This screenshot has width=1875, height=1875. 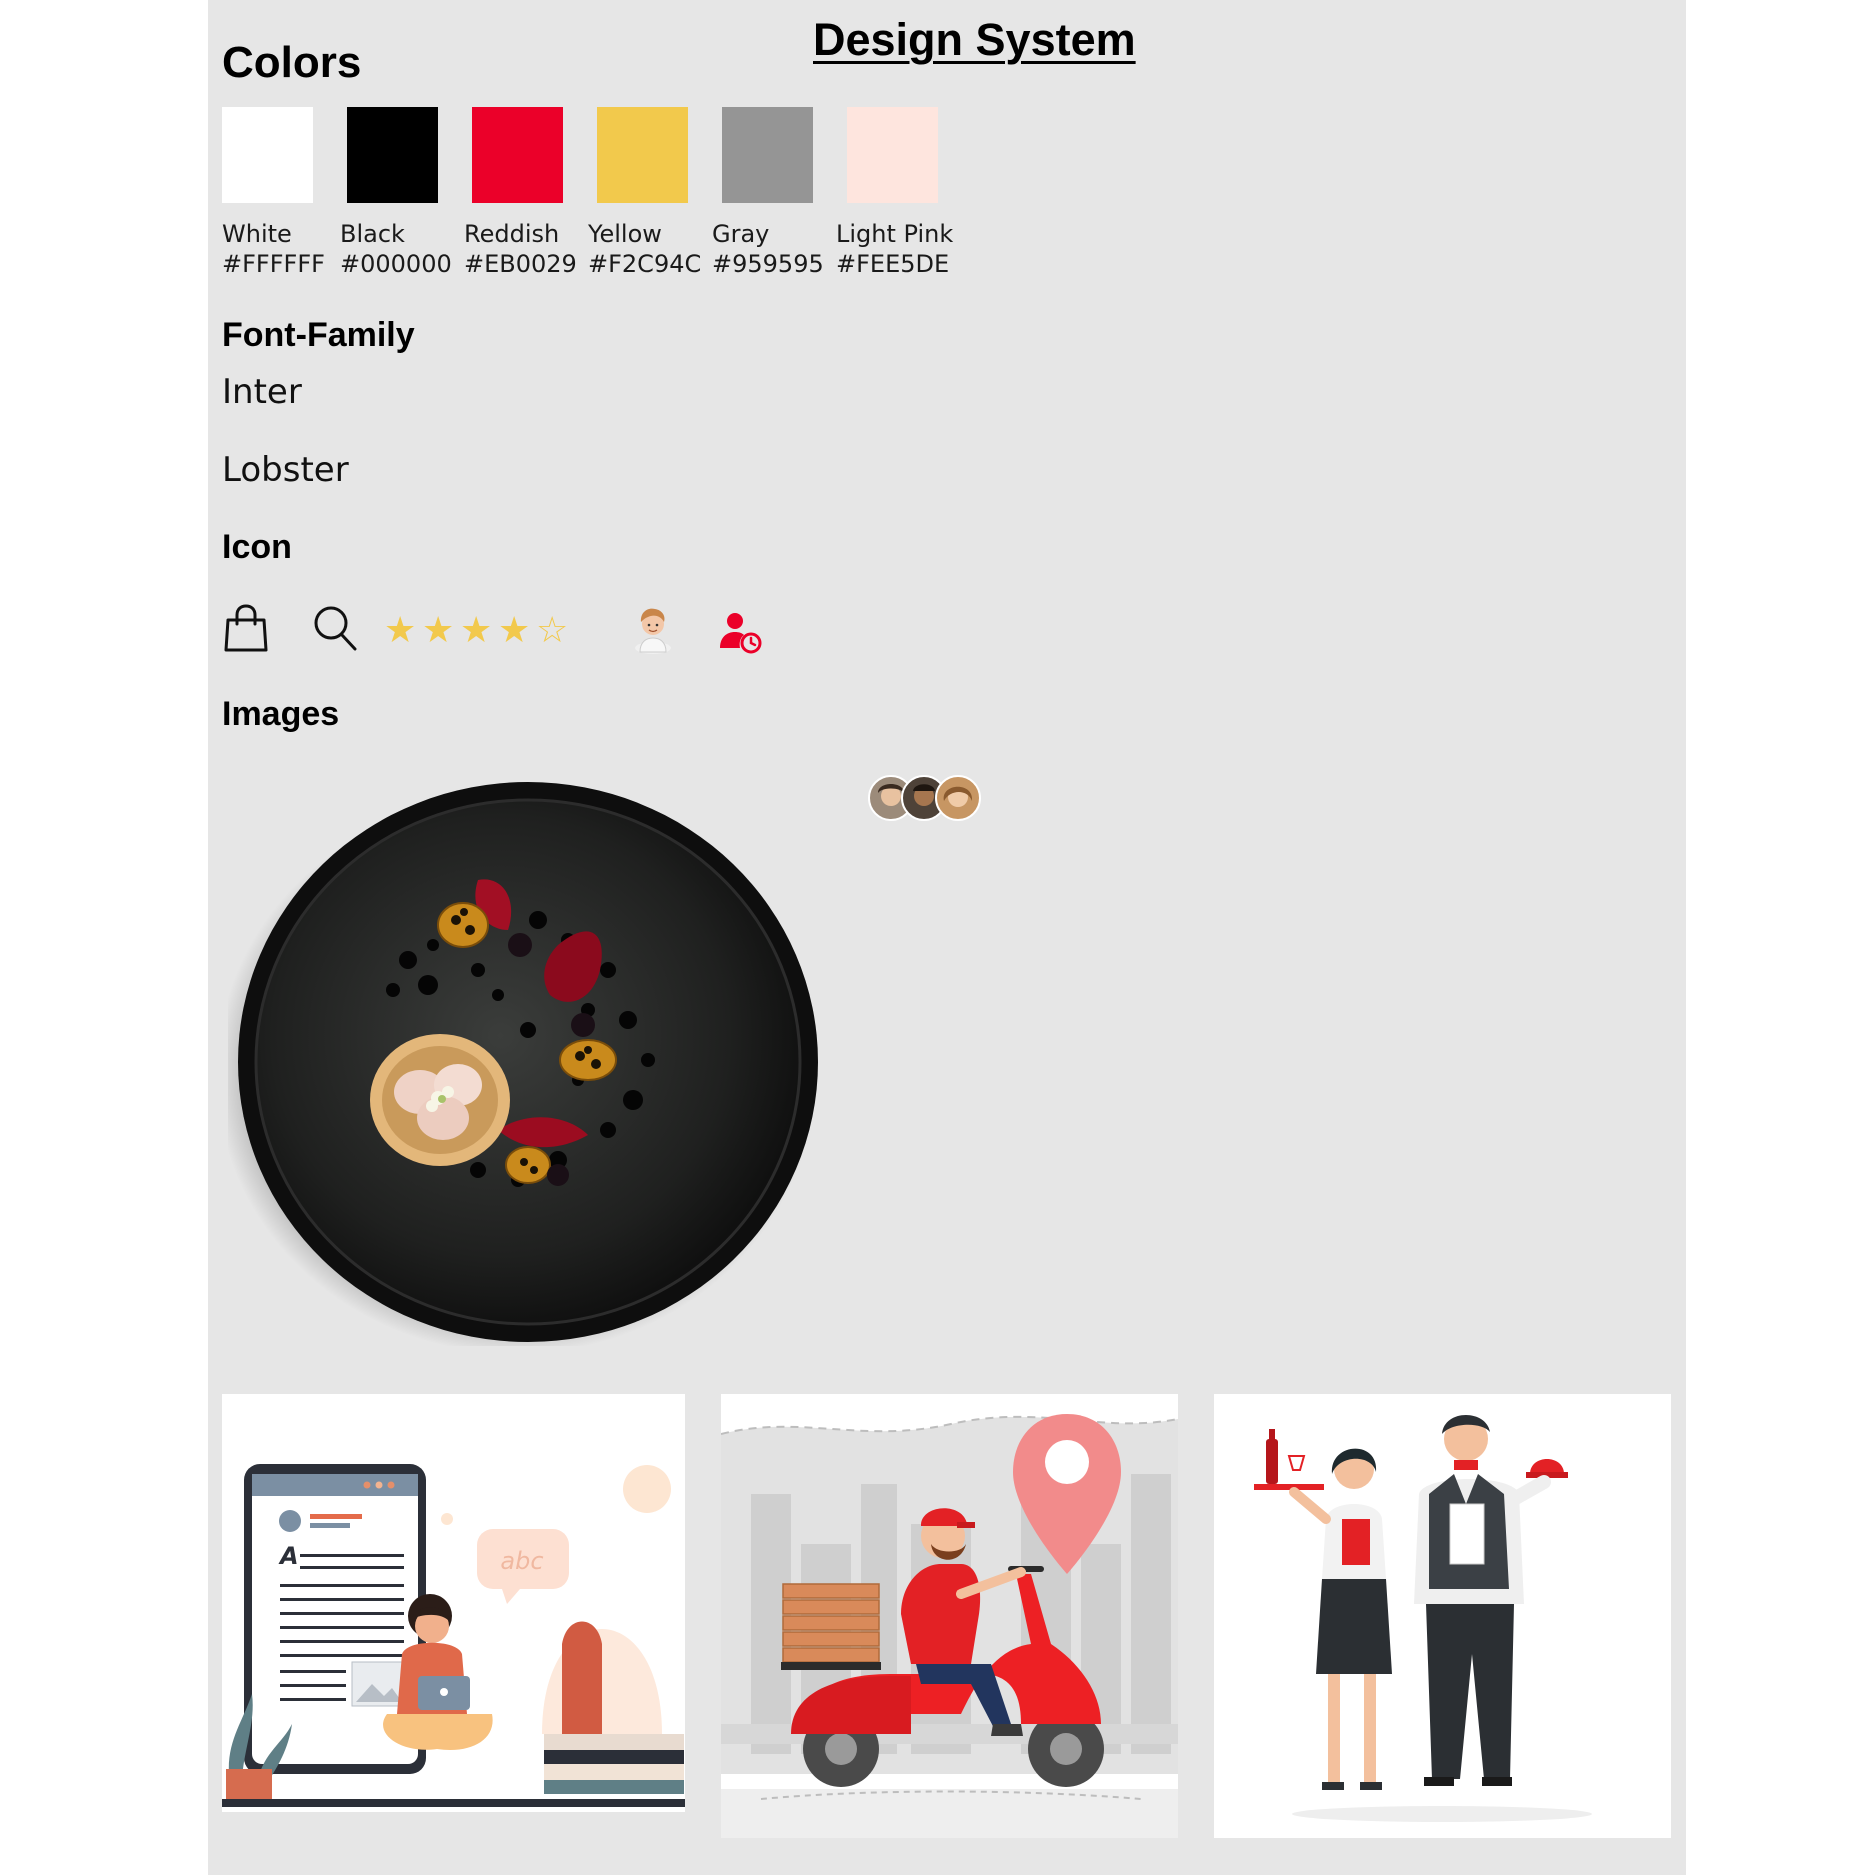 What do you see at coordinates (740, 632) in the screenshot?
I see `user-clock-icon` at bounding box center [740, 632].